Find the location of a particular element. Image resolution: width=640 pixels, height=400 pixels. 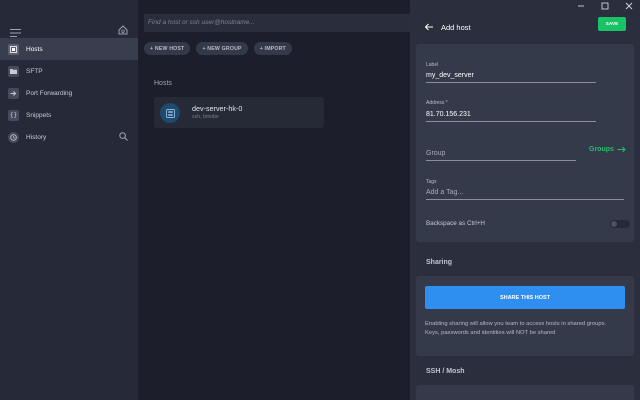

host-card: dev-server-hk-0 ssh, bmobe is located at coordinates (239, 112).